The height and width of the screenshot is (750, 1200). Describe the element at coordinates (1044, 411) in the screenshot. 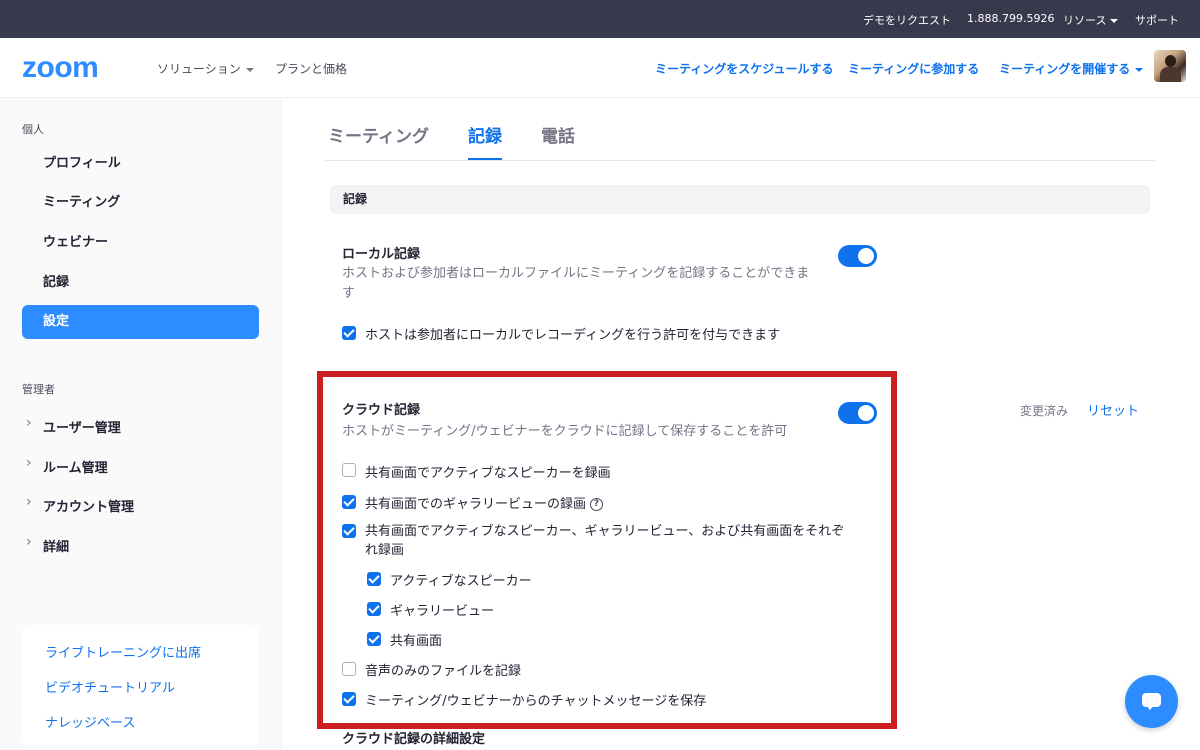

I see `modified-status: 変更済み` at that location.